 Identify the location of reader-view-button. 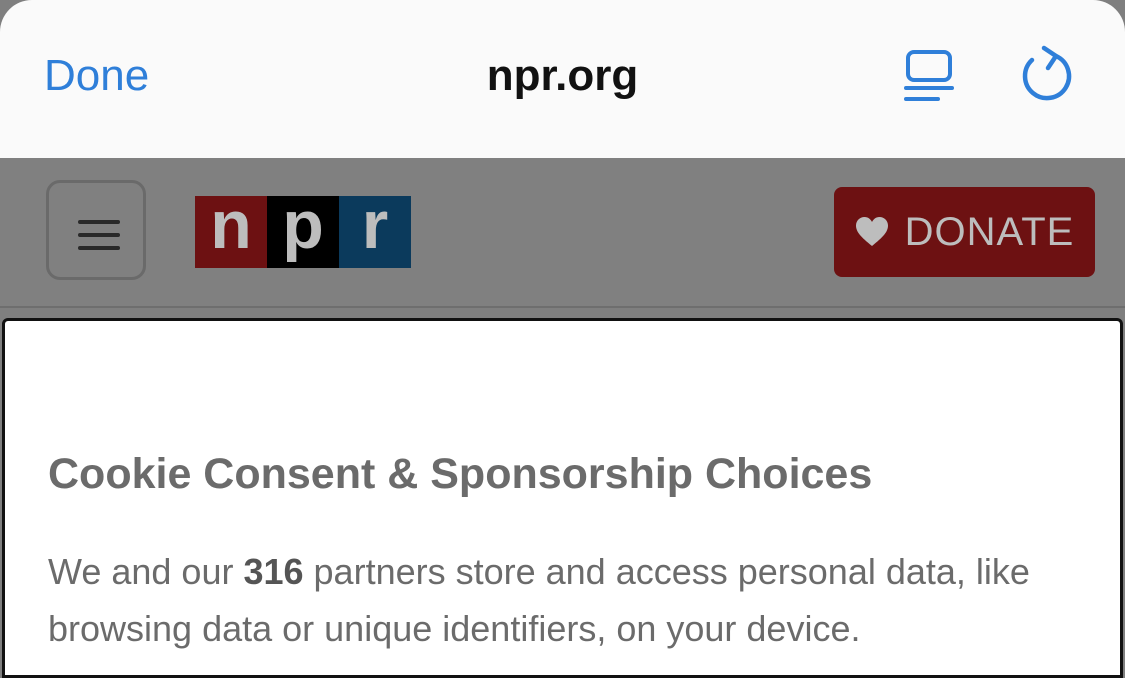
(929, 76).